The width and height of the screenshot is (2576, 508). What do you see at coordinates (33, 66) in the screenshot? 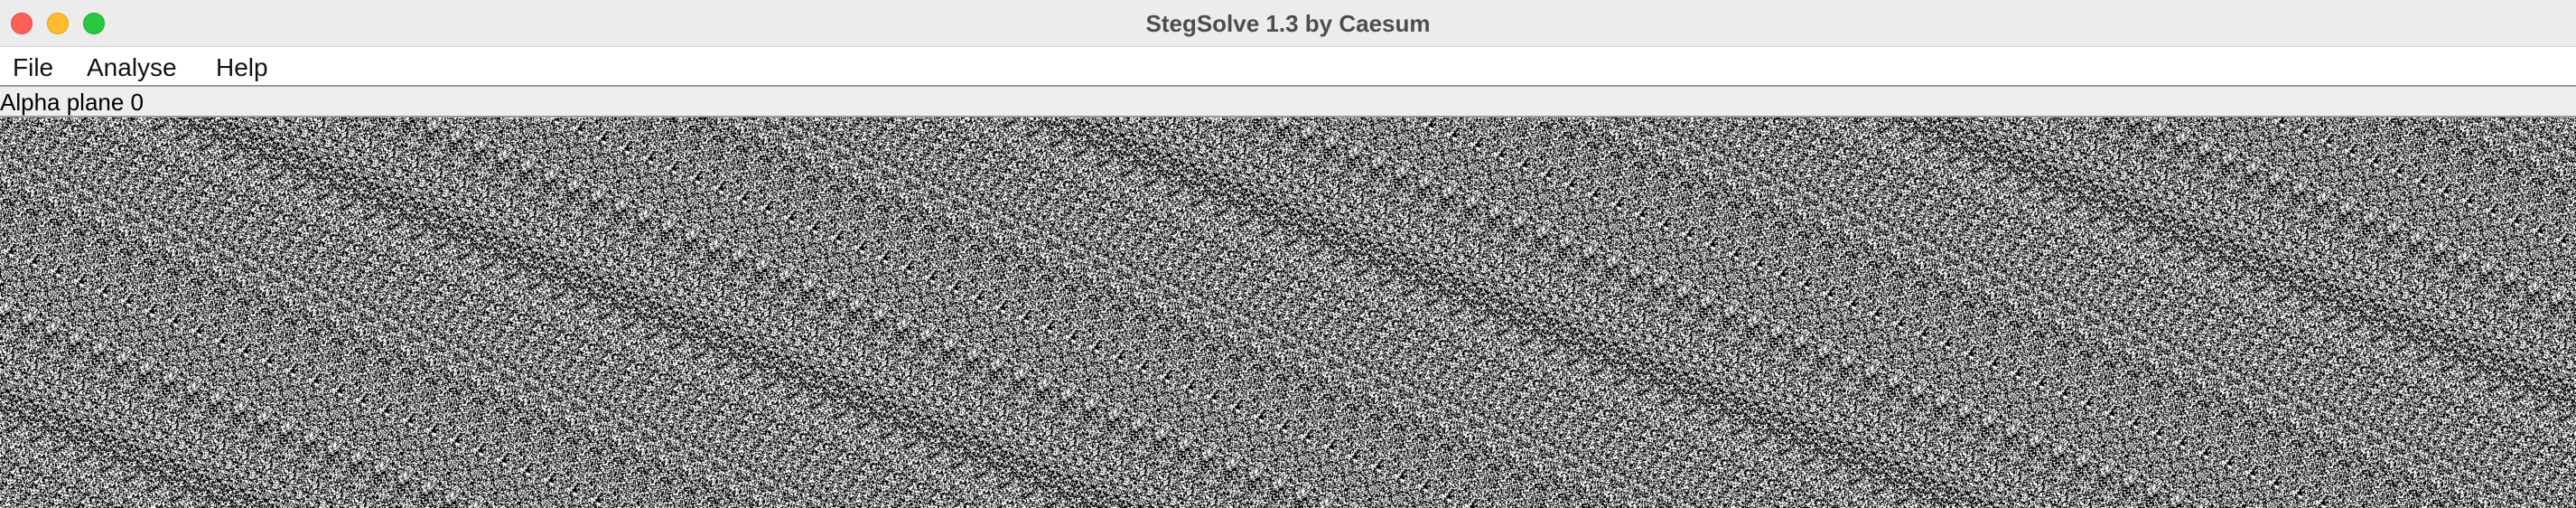
I see `menu-file: File` at bounding box center [33, 66].